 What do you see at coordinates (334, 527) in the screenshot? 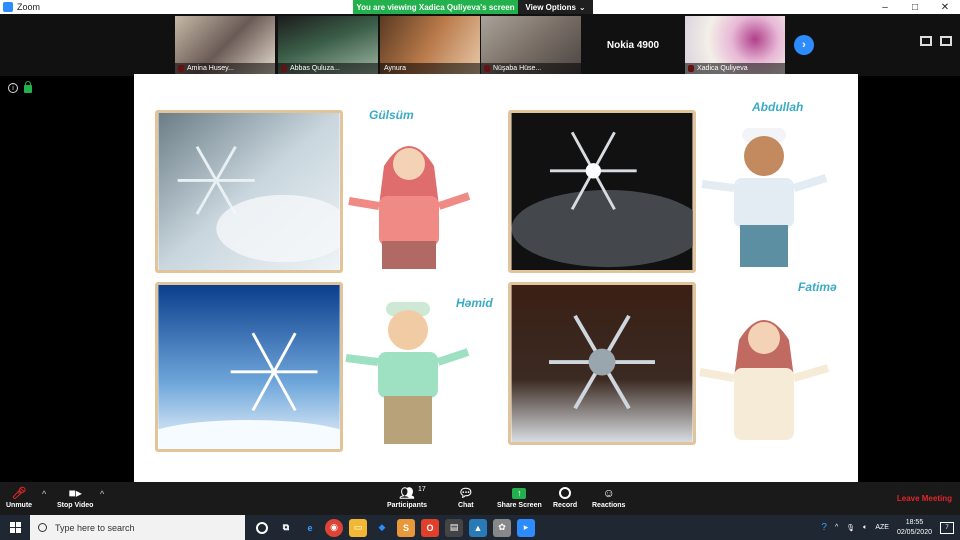
I see `chrome-icon: ◉` at bounding box center [334, 527].